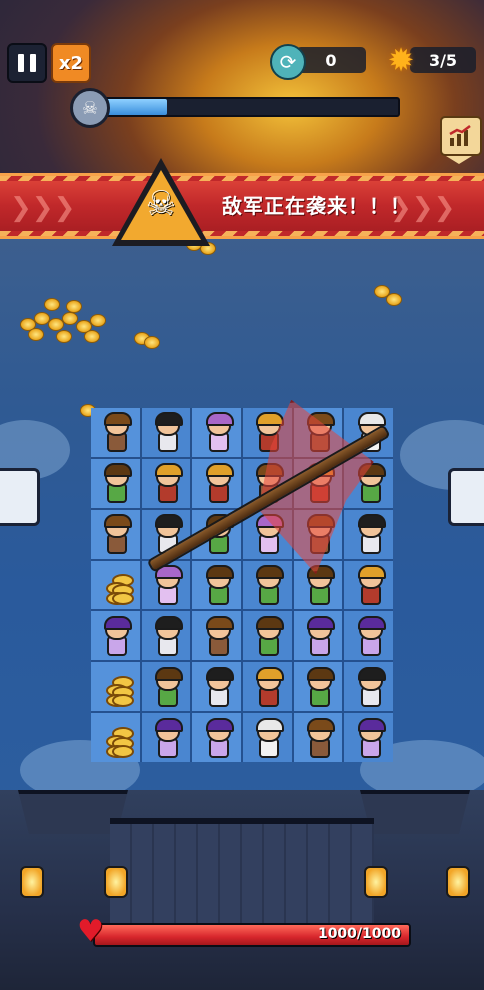 This screenshot has height=990, width=484. I want to click on pause-icon-bar, so click(33, 63).